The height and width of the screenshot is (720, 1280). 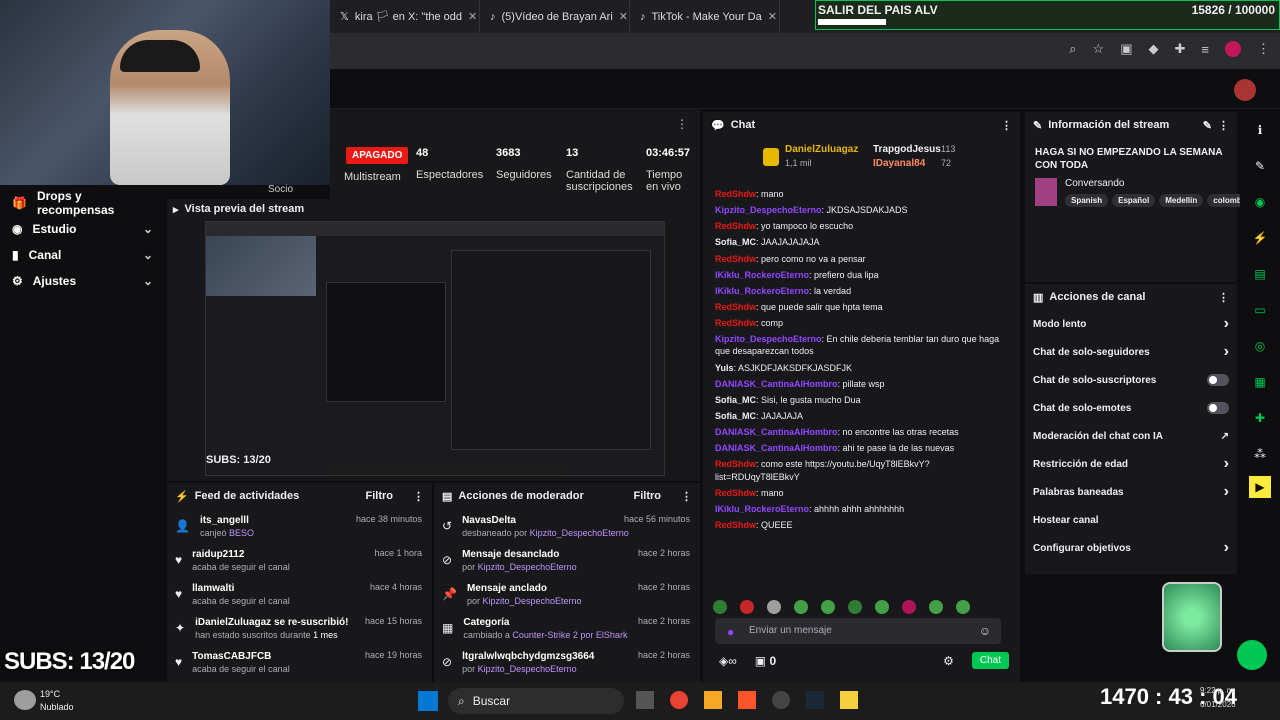 I want to click on chat-username: Yuls, so click(x=724, y=368).